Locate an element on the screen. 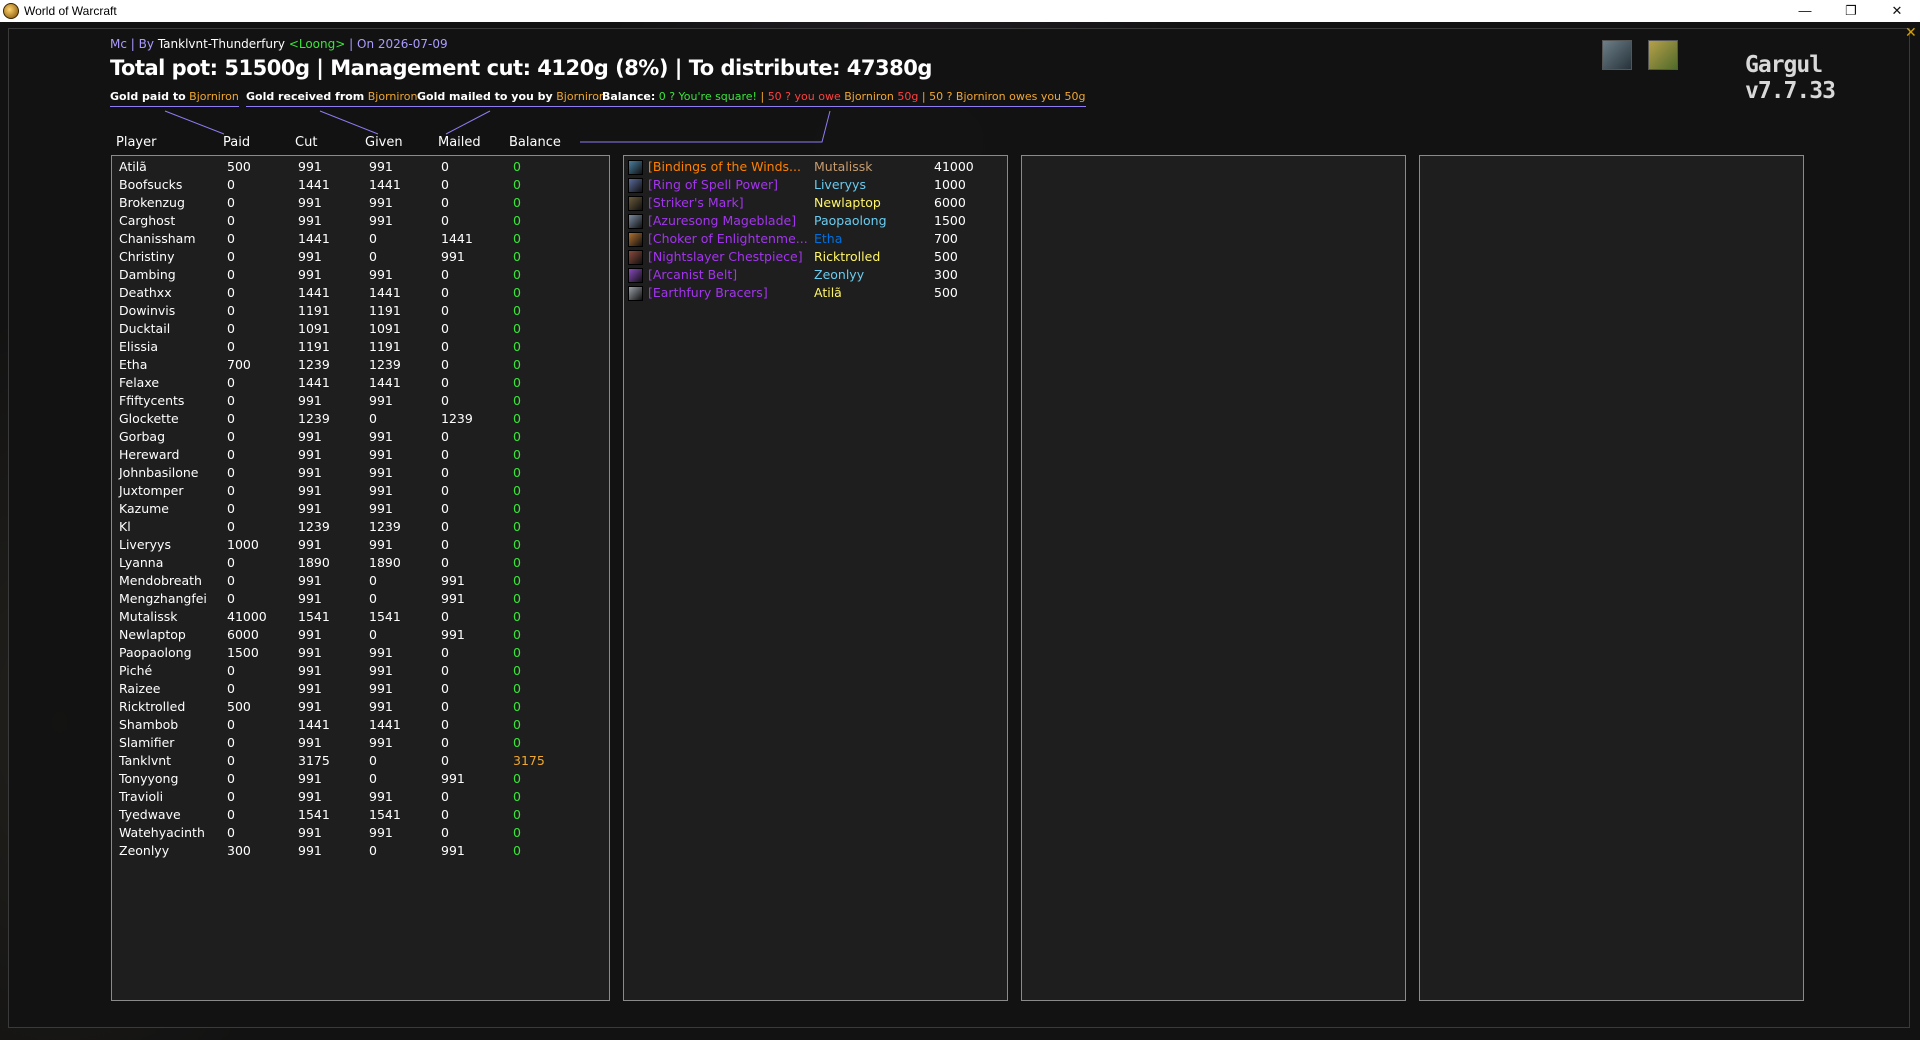 The image size is (1920, 1040). cut-cell: 1239 is located at coordinates (314, 418).